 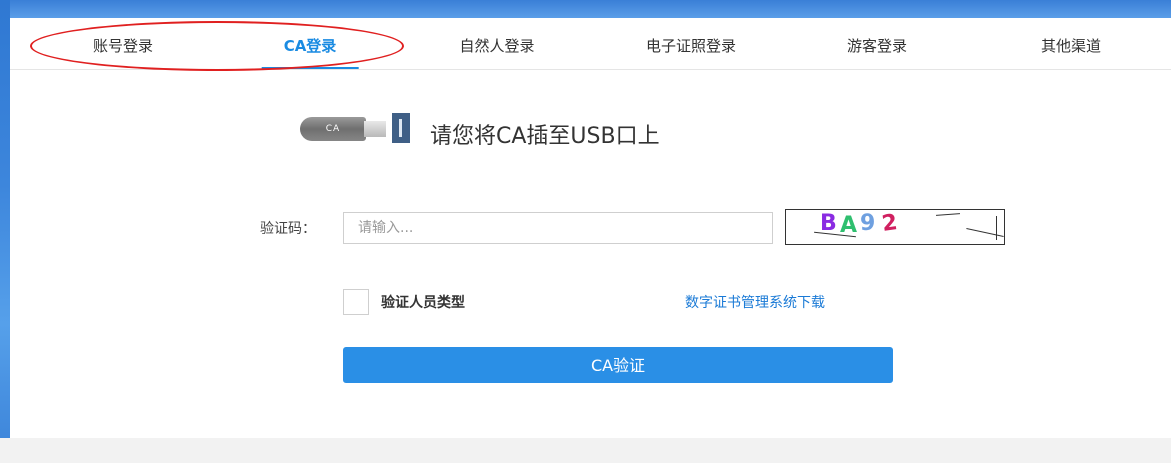 What do you see at coordinates (889, 223) in the screenshot?
I see `captcha-char: 2` at bounding box center [889, 223].